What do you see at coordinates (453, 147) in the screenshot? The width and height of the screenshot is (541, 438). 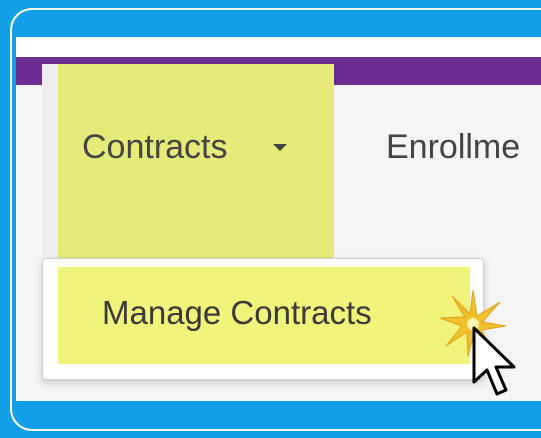 I see `nav-item-enrollment: Enrollme` at bounding box center [453, 147].